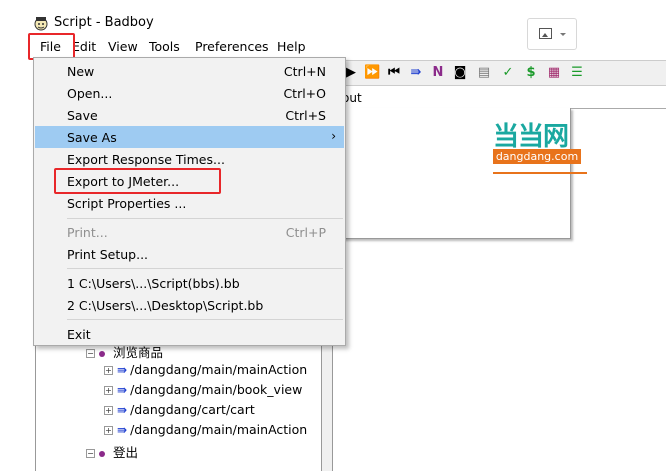 The image size is (666, 471). Describe the element at coordinates (189, 93) in the screenshot. I see `menu-item-open: Open... Ctrl+O` at that location.